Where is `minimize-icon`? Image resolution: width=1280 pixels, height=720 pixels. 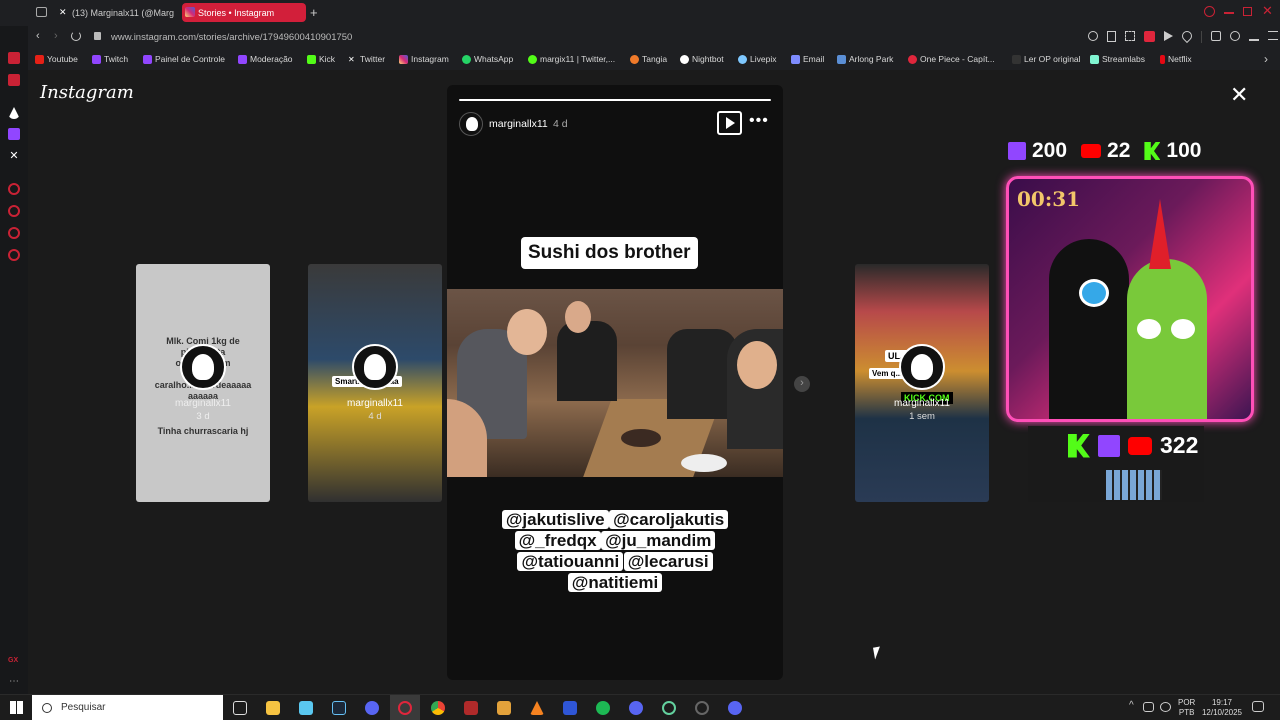
minimize-icon is located at coordinates (1229, 13).